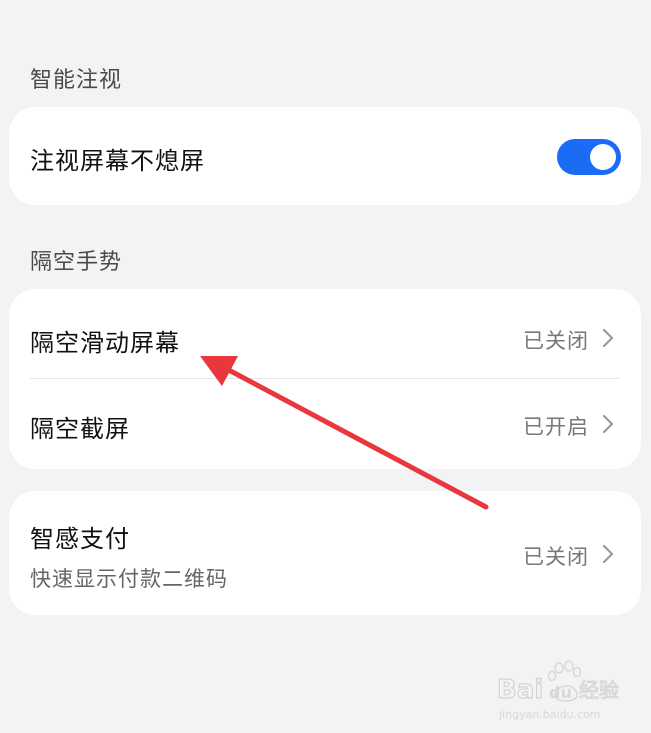  What do you see at coordinates (80, 539) in the screenshot?
I see `row-label-smart-pay: 智感支付` at bounding box center [80, 539].